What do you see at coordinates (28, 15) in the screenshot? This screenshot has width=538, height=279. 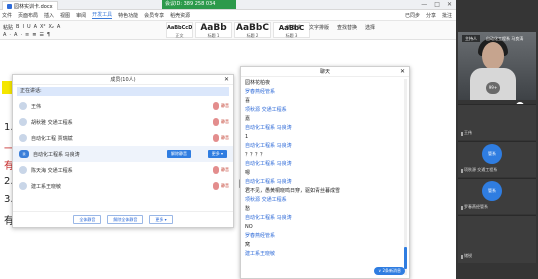 I see `menu-item: 页面布局` at bounding box center [28, 15].